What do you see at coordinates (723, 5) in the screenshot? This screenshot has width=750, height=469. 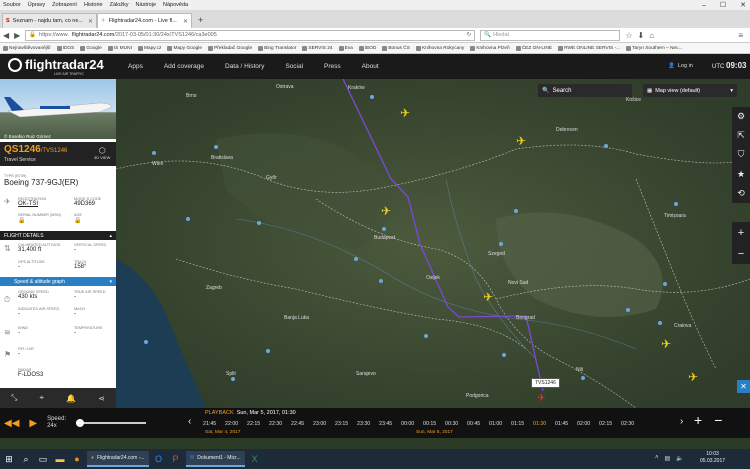 I see `maximize-button: ☐` at bounding box center [723, 5].